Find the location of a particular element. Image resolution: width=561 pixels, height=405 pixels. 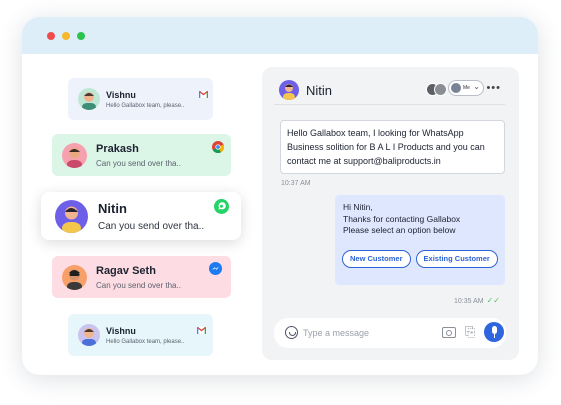

assignee-dropdown: Me ⌄ is located at coordinates (466, 88).